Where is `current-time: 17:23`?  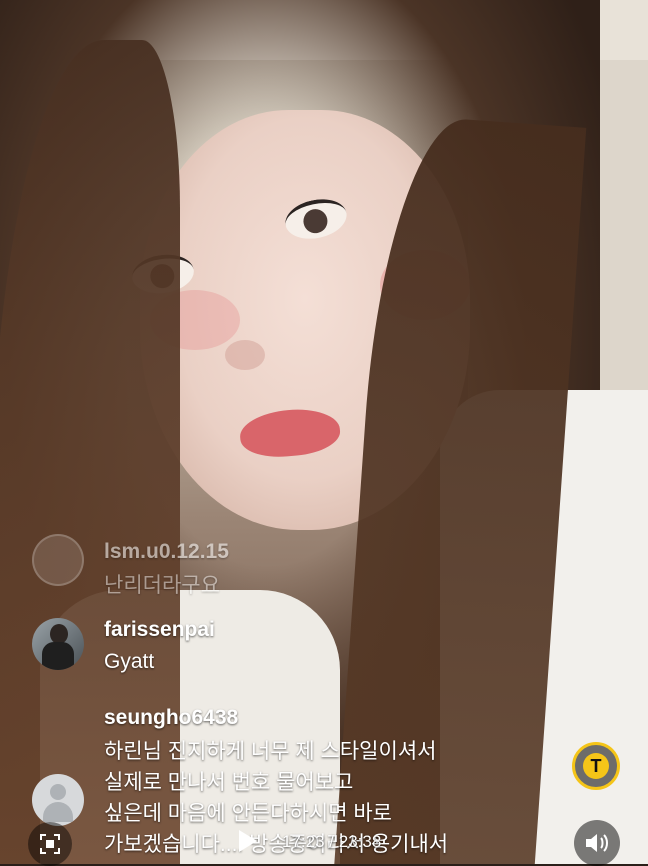 current-time: 17:23 is located at coordinates (303, 841).